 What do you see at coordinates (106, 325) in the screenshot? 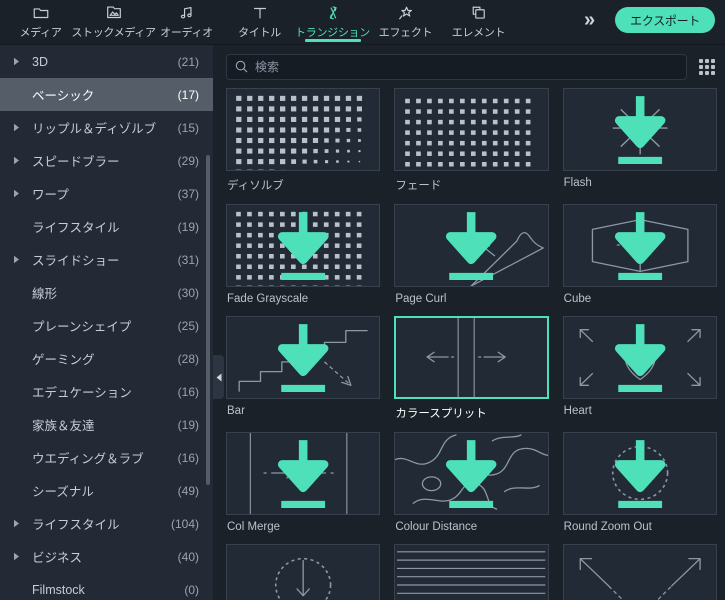
I see `sidebar-item: プレーンシェイプ (25)` at bounding box center [106, 325].